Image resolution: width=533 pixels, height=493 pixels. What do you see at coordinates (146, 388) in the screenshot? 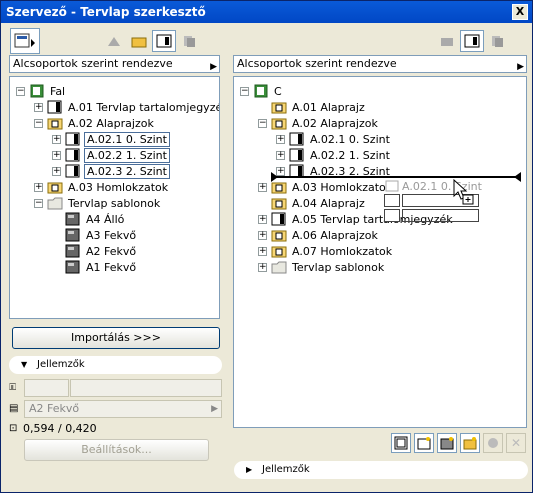
I see `name-field` at bounding box center [146, 388].